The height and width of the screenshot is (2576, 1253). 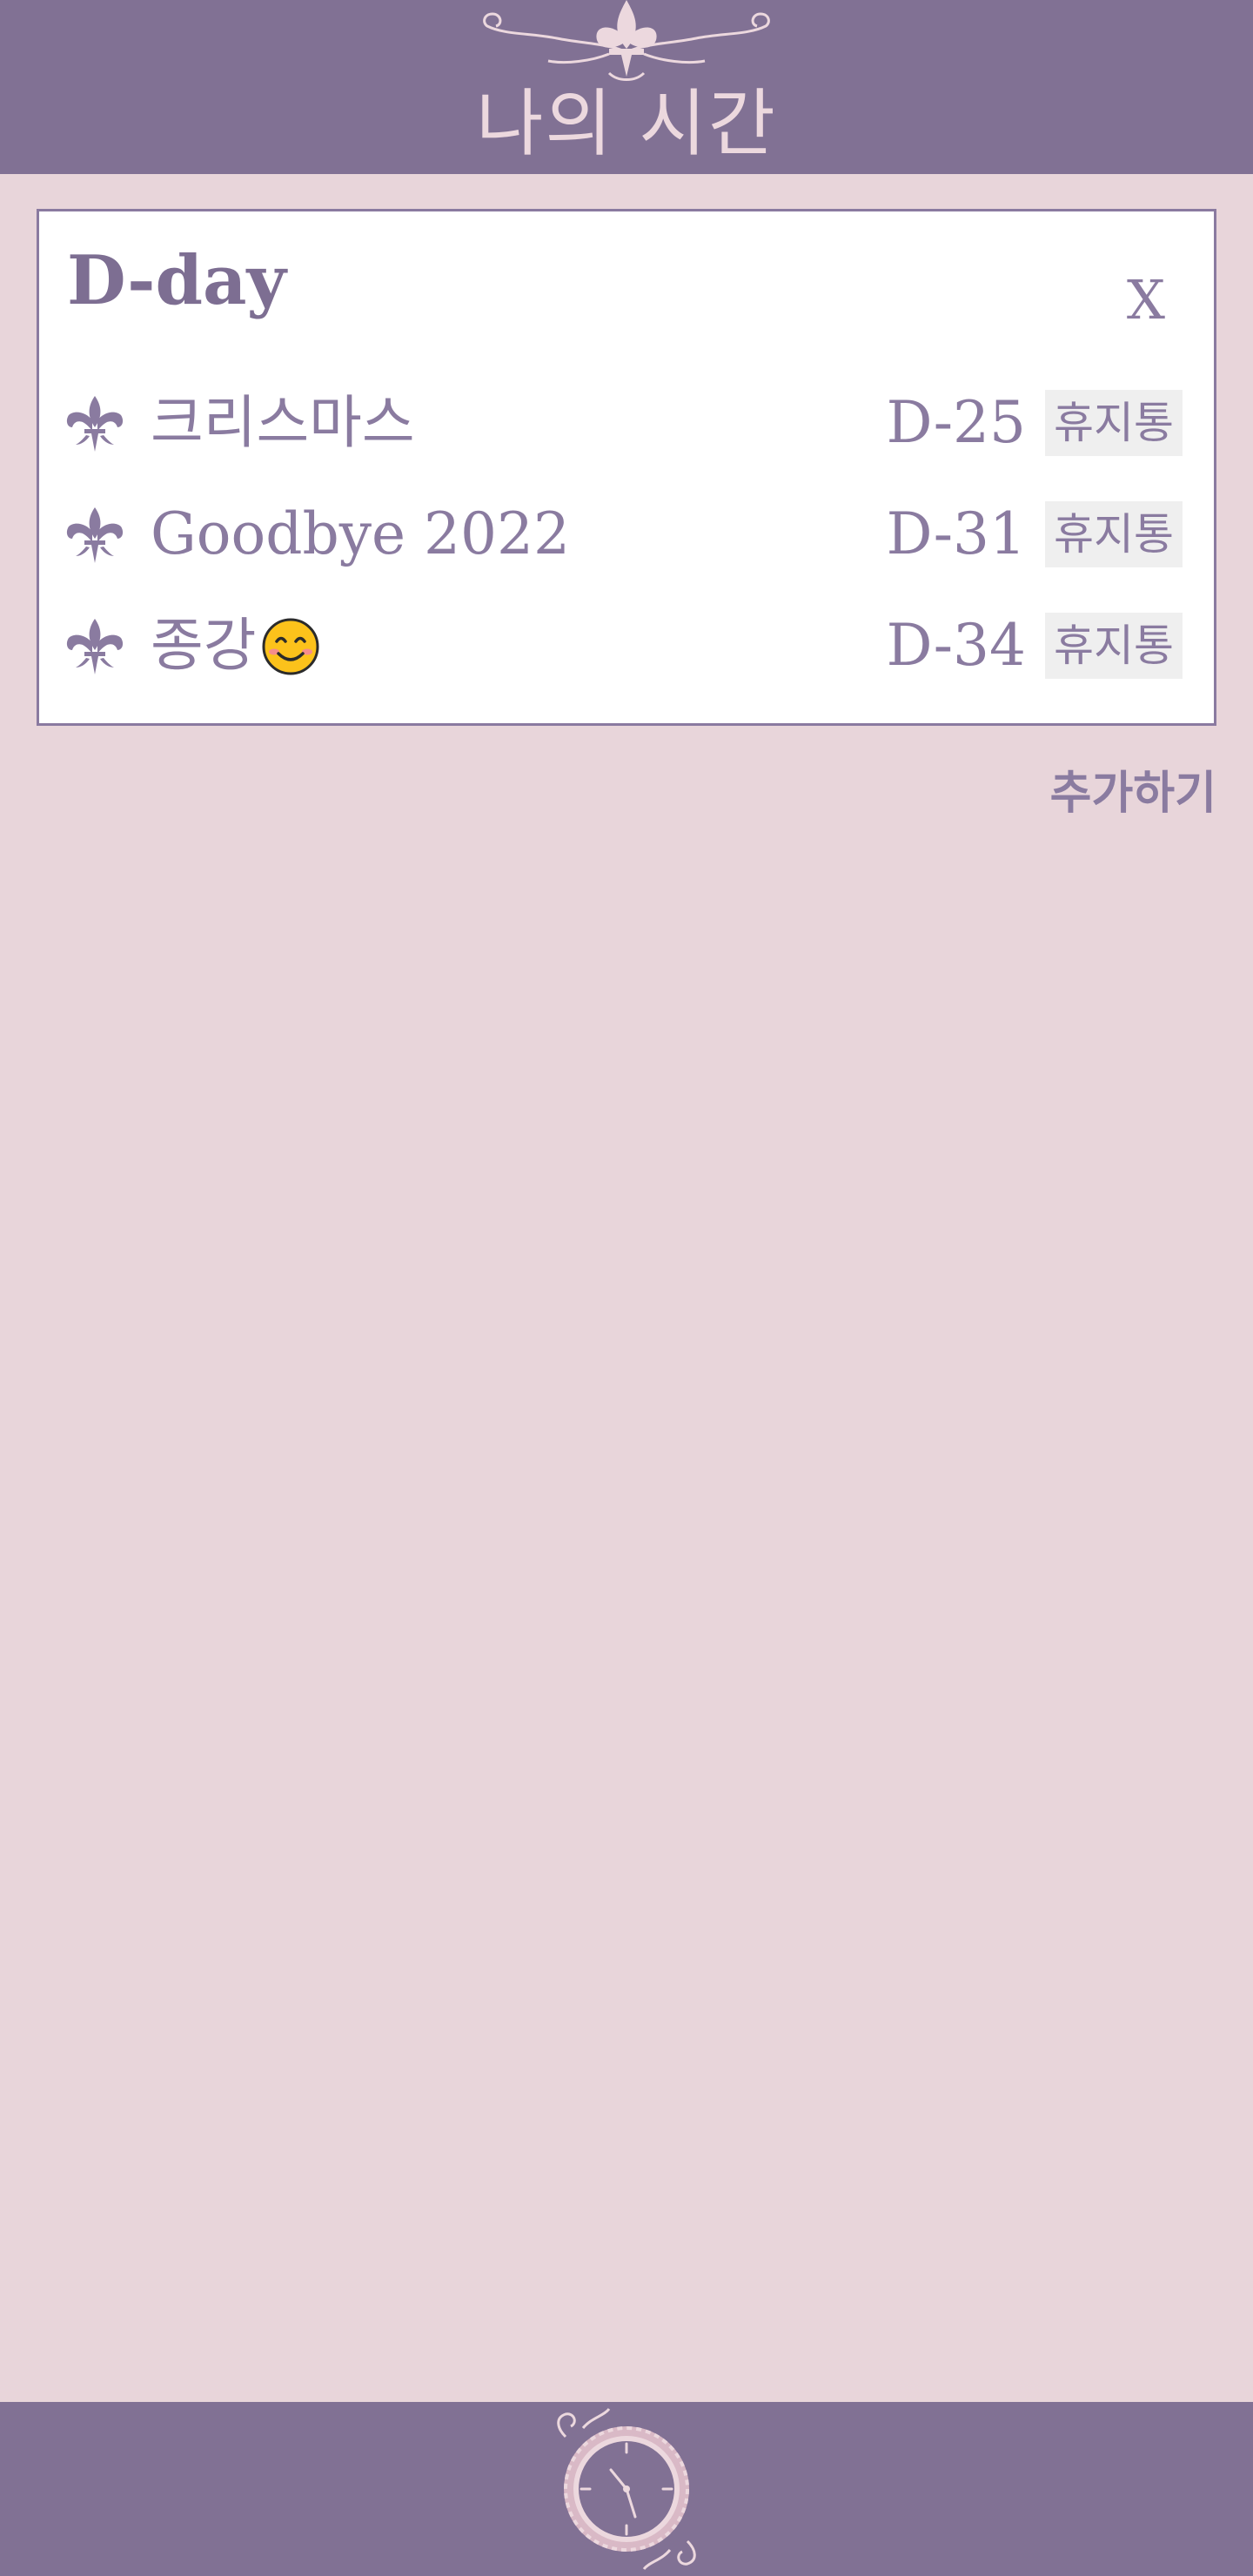 What do you see at coordinates (626, 534) in the screenshot?
I see `list-item: Goodbye 2022 D-31 휴지통` at bounding box center [626, 534].